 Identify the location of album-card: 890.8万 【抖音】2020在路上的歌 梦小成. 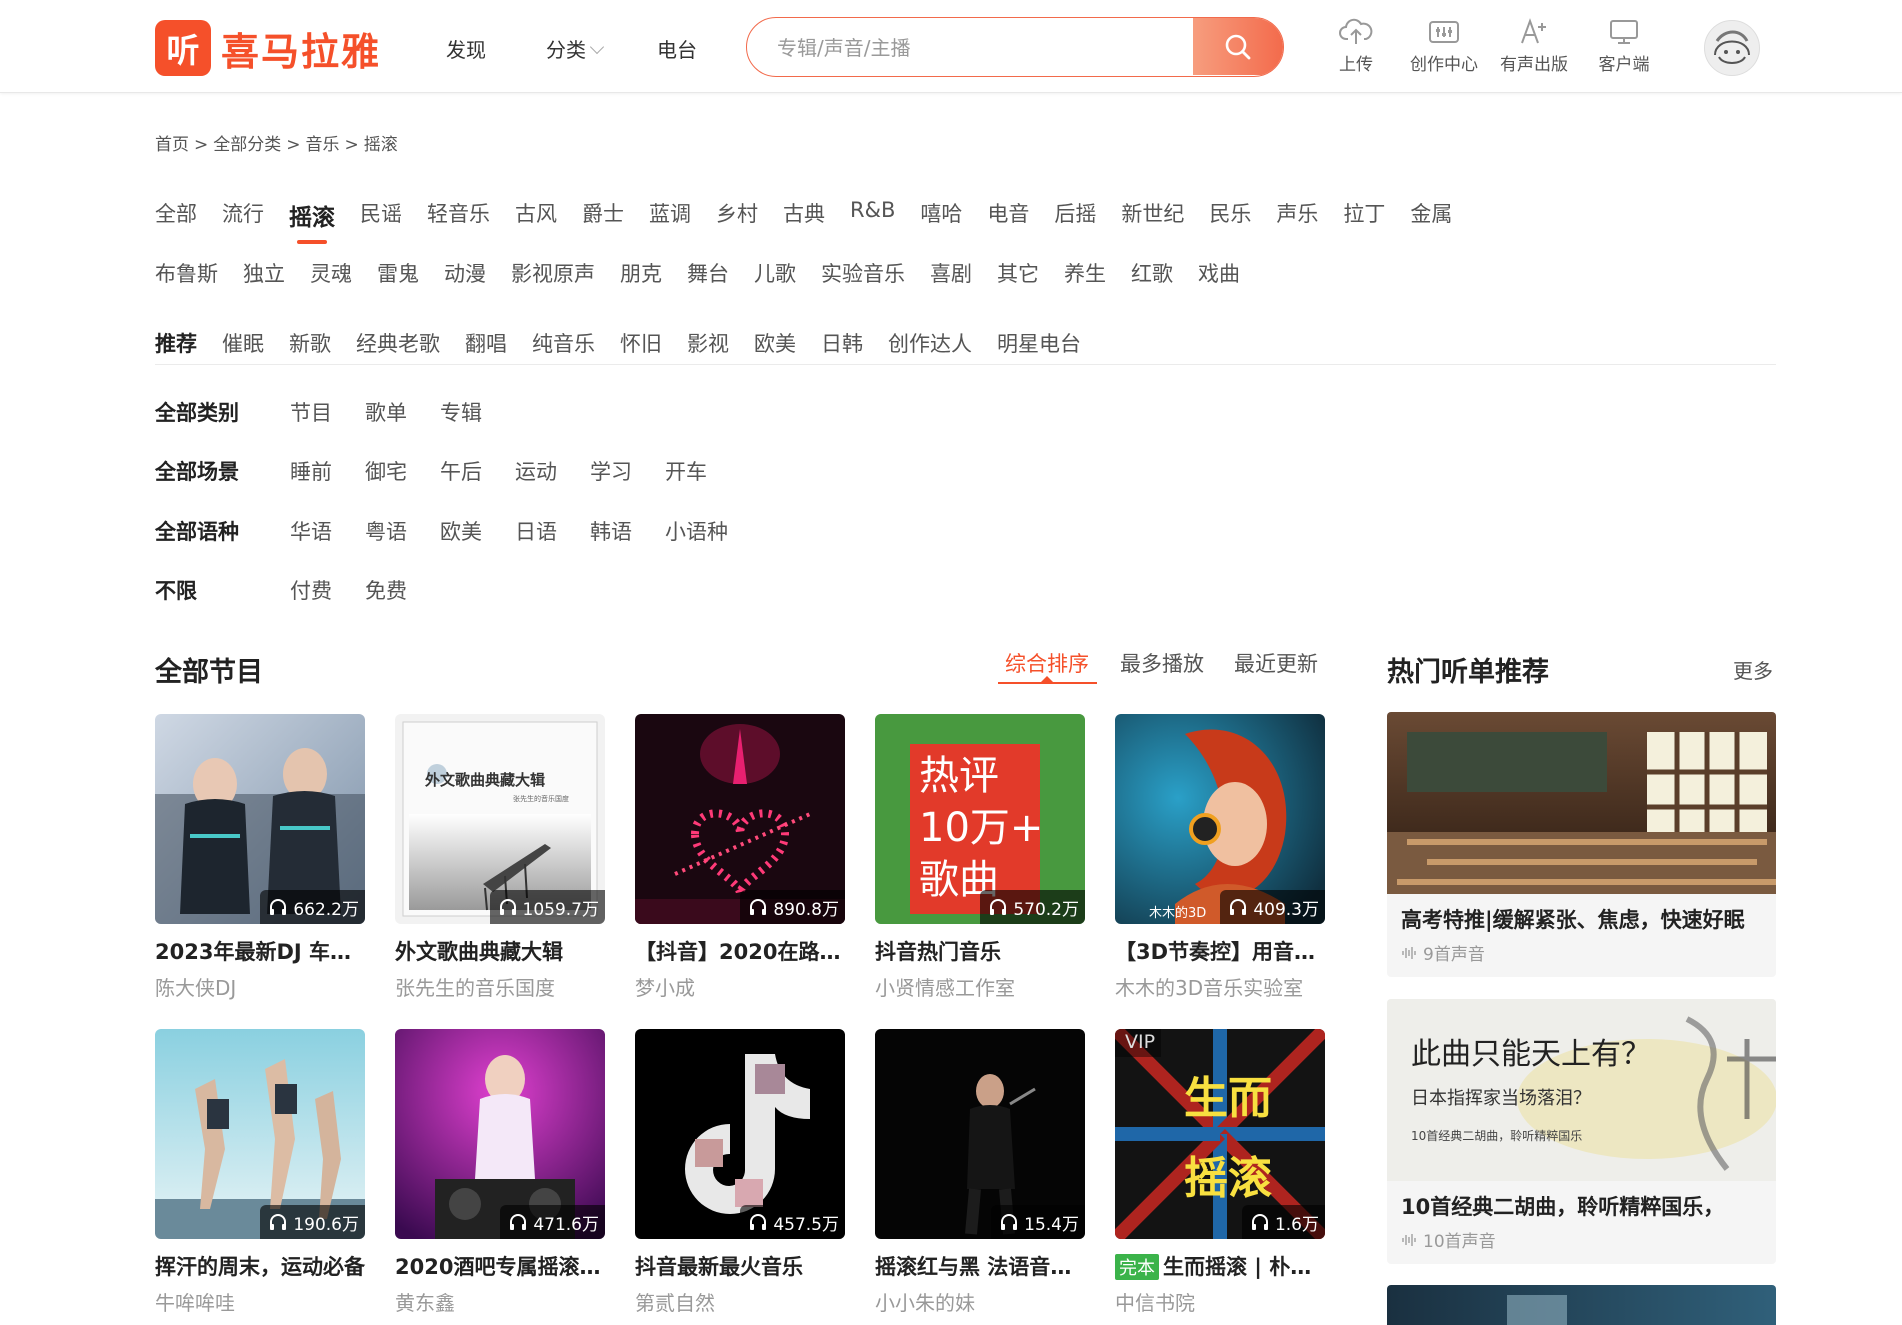
(741, 857).